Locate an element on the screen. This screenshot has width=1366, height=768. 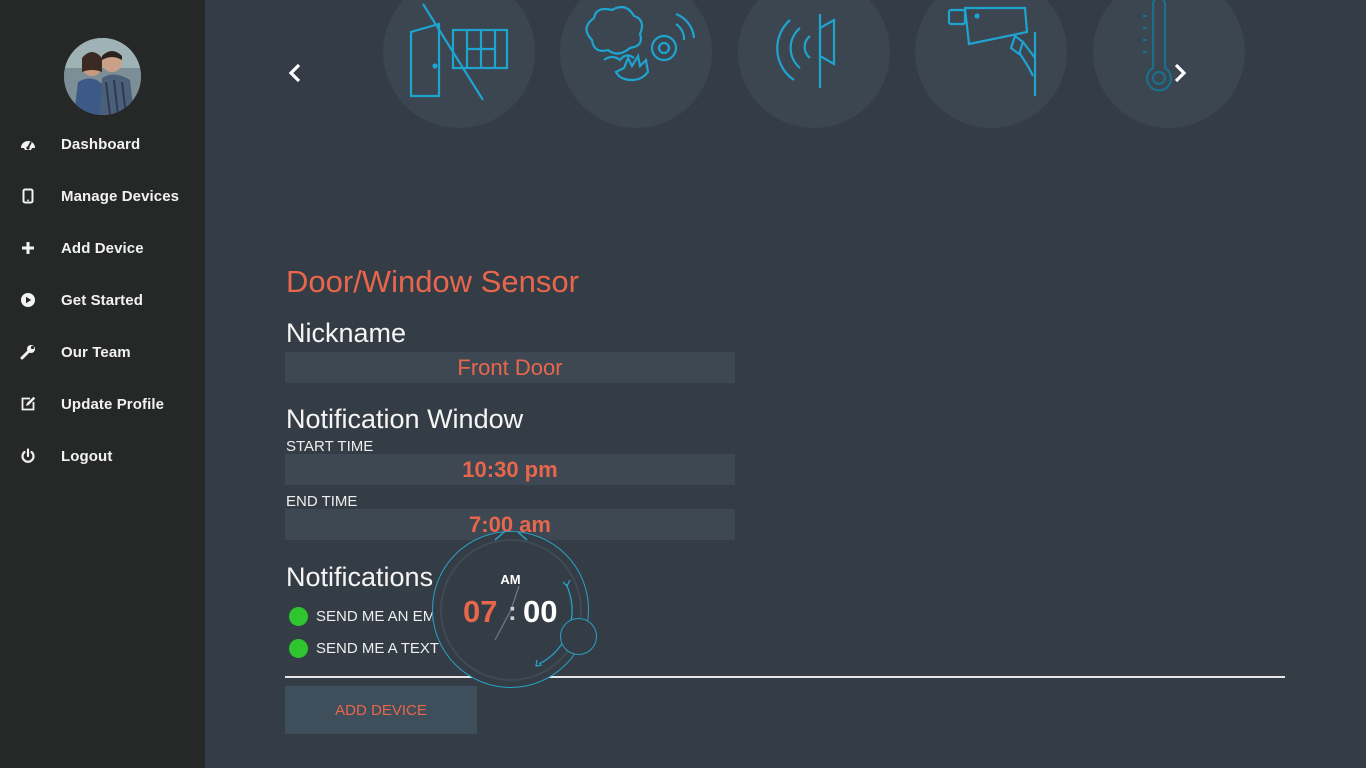
play-circle-icon is located at coordinates (28, 300).